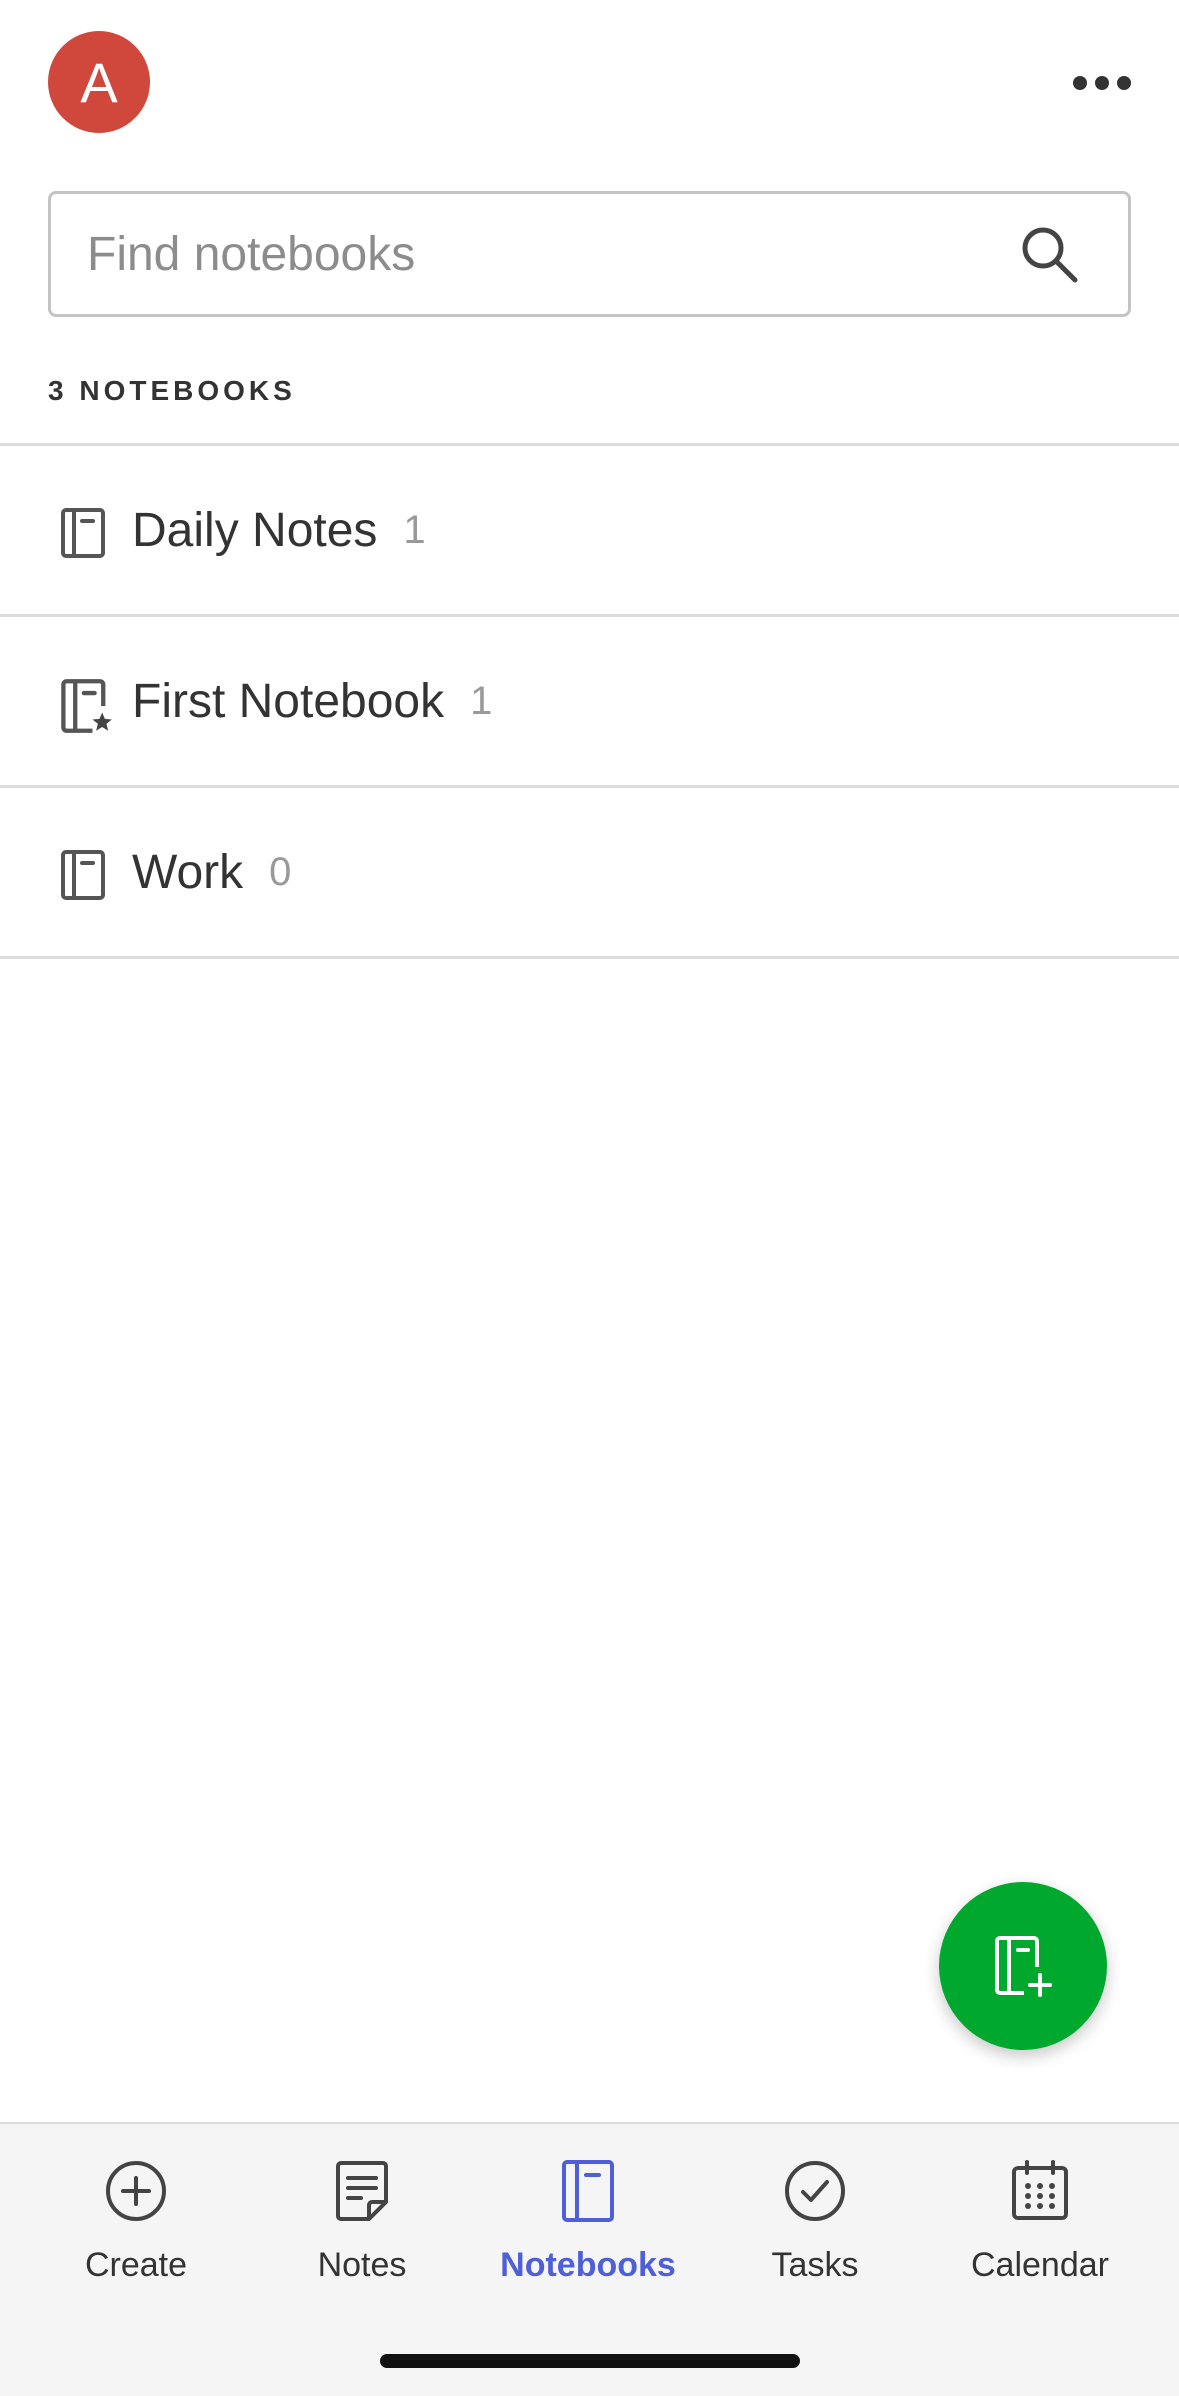 Image resolution: width=1179 pixels, height=2396 pixels. Describe the element at coordinates (537, 254) in the screenshot. I see `search-input` at that location.